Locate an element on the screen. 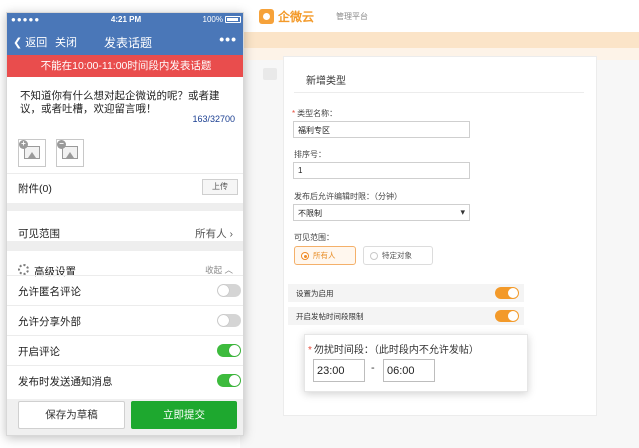 Image resolution: width=639 pixels, height=448 pixels. visible-range-label: 可见范围 is located at coordinates (39, 234).